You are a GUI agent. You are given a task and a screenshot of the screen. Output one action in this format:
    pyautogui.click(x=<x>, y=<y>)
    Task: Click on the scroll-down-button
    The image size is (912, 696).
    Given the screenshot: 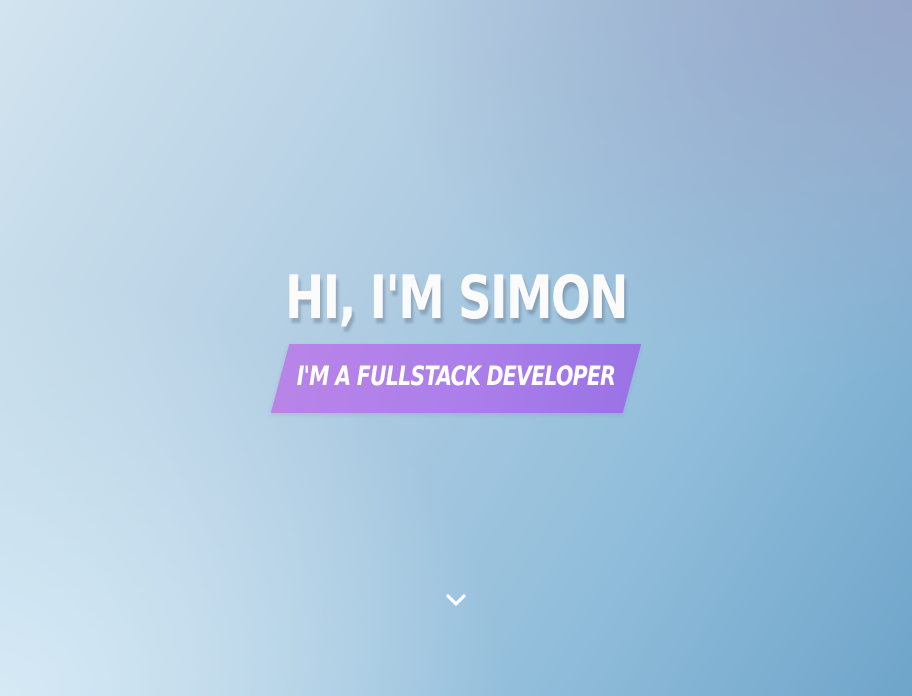 What is the action you would take?
    pyautogui.click(x=456, y=600)
    